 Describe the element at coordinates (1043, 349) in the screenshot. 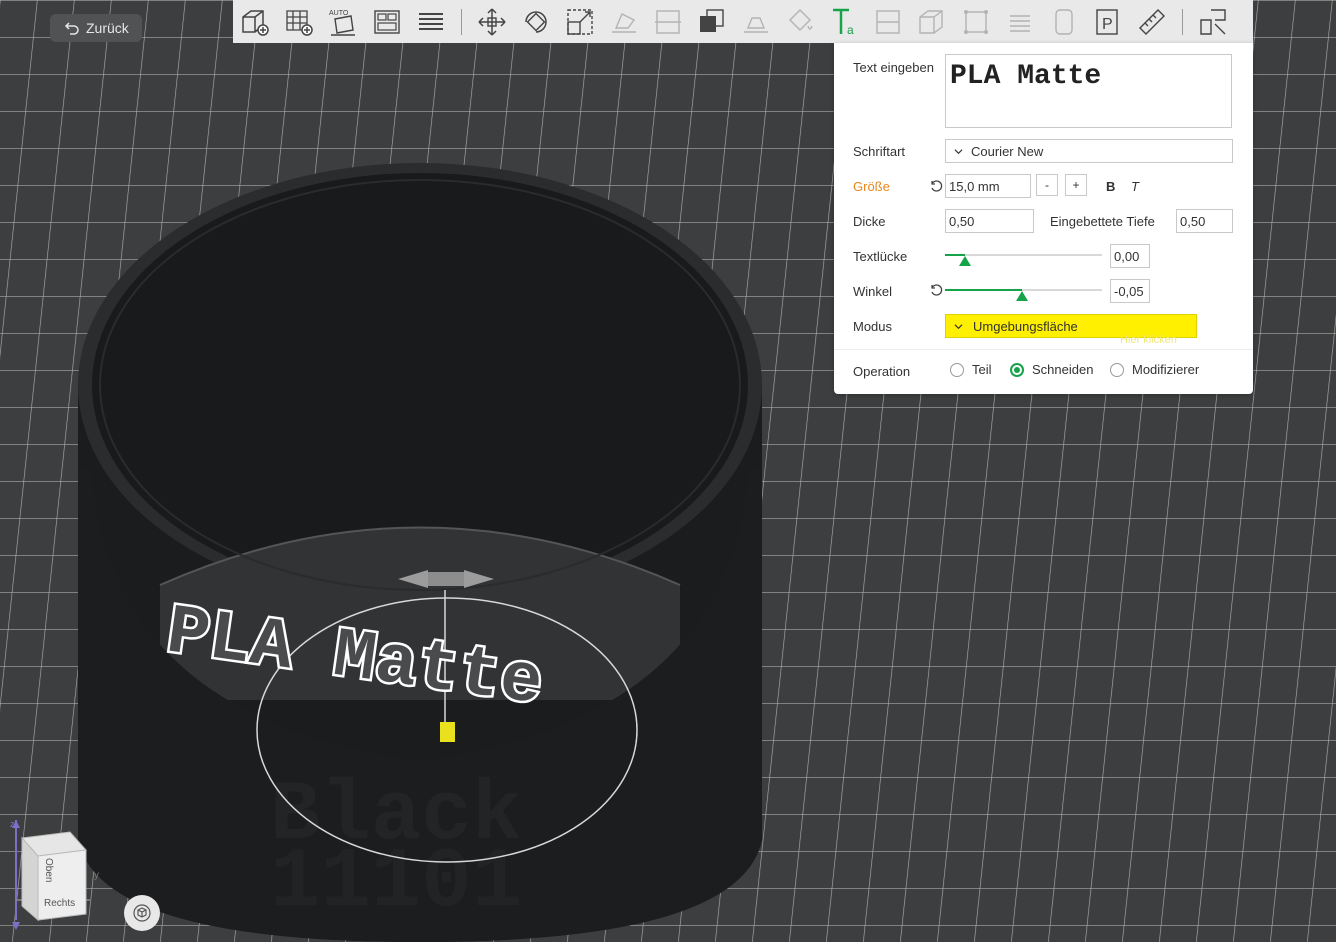

I see `panel-divider` at that location.